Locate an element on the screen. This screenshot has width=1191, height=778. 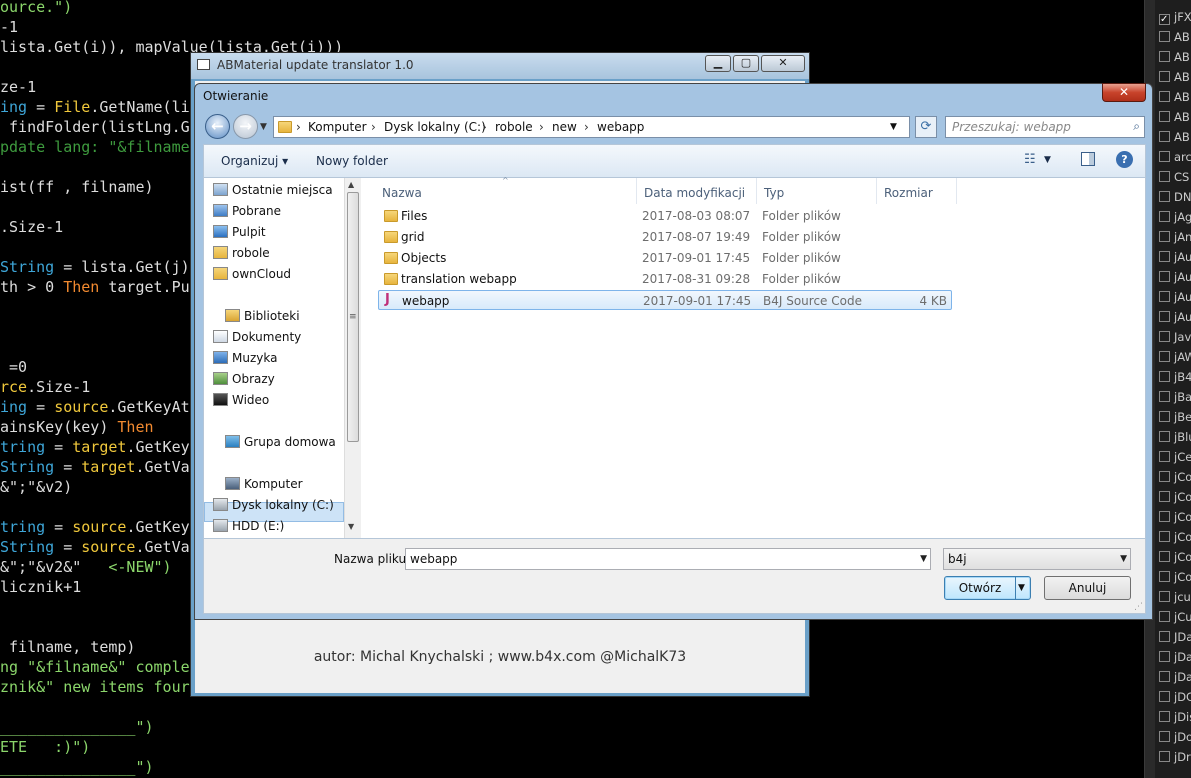
organize-button: Organizuj ▾ is located at coordinates (254, 161).